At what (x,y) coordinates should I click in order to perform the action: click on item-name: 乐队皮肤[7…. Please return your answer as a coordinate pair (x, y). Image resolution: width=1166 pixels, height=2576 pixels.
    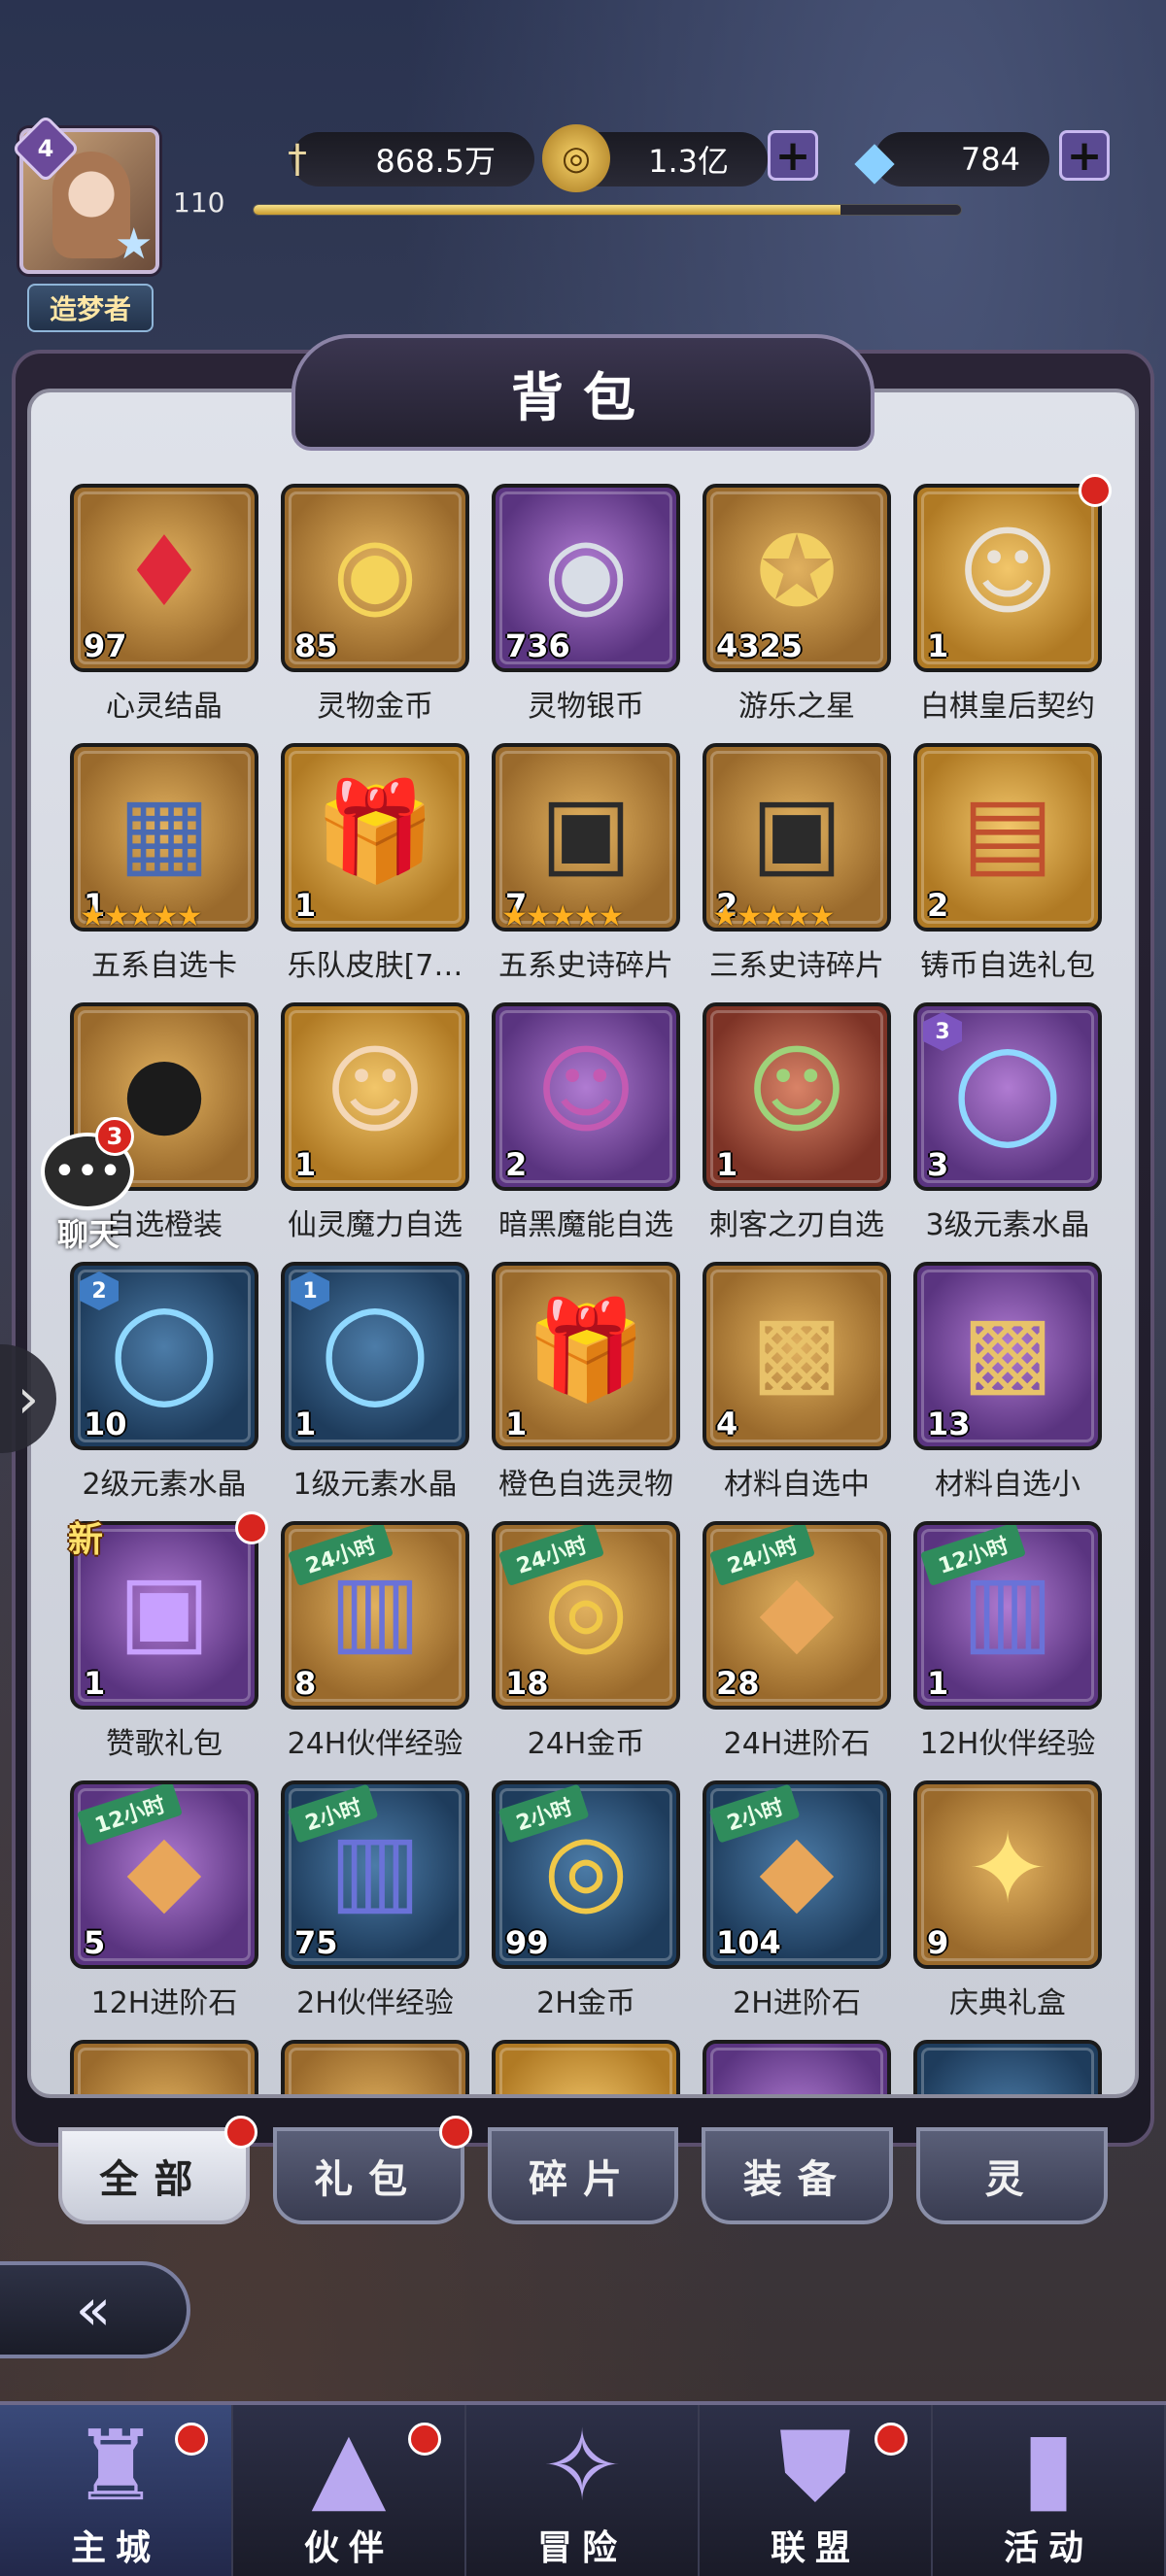
    Looking at the image, I should click on (375, 966).